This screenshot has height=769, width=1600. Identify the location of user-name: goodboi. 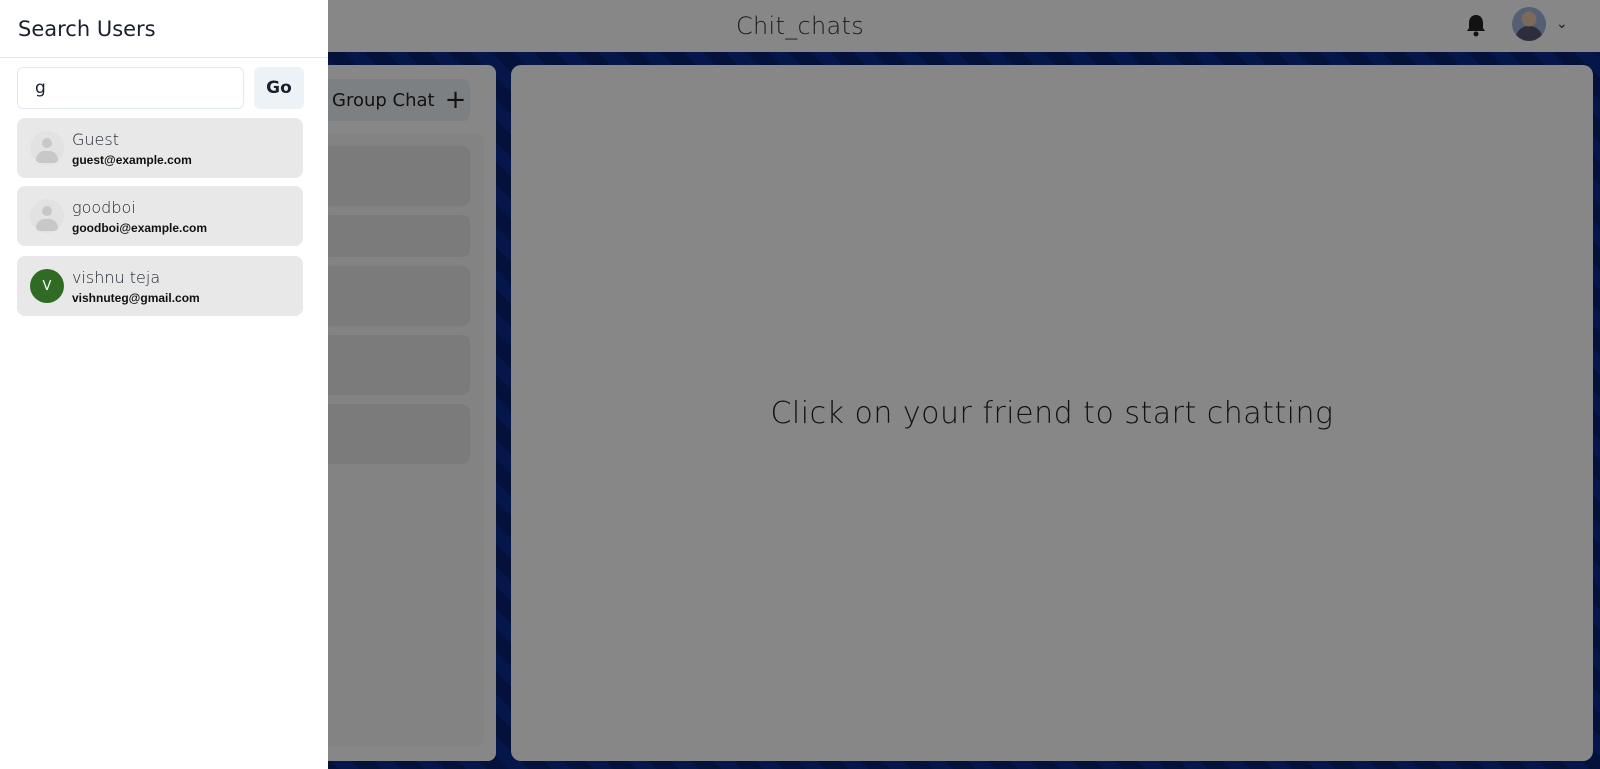
(104, 207).